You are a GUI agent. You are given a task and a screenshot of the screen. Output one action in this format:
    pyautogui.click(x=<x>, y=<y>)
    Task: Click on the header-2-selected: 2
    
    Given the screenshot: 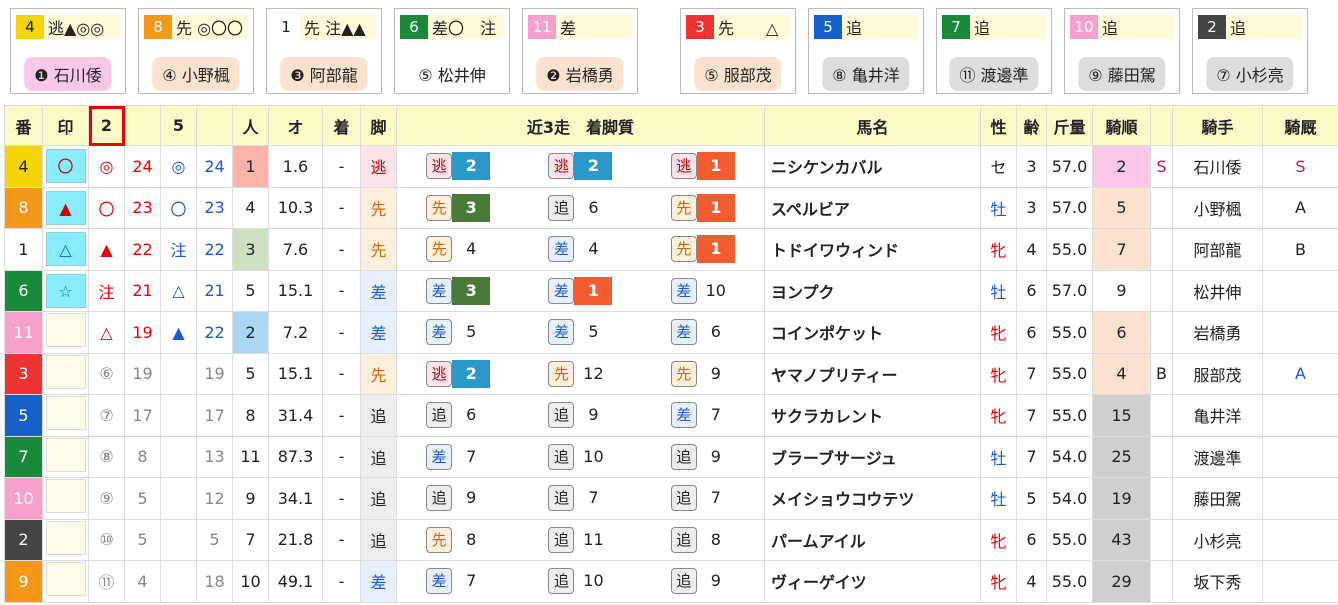 What is the action you would take?
    pyautogui.click(x=106, y=125)
    